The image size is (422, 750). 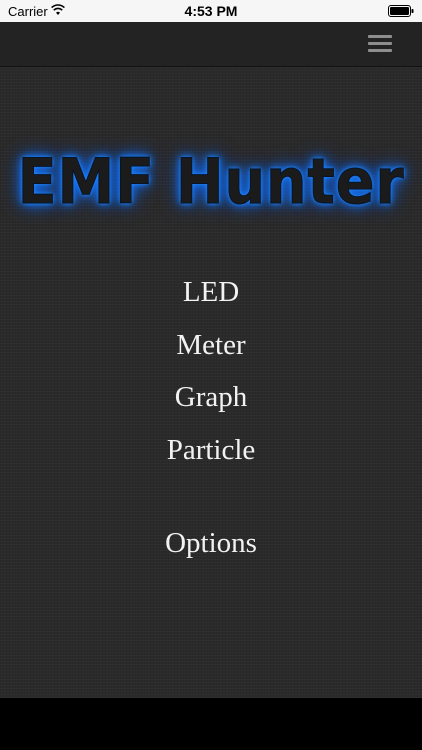 I want to click on status-time: 4:53 PM, so click(x=211, y=11).